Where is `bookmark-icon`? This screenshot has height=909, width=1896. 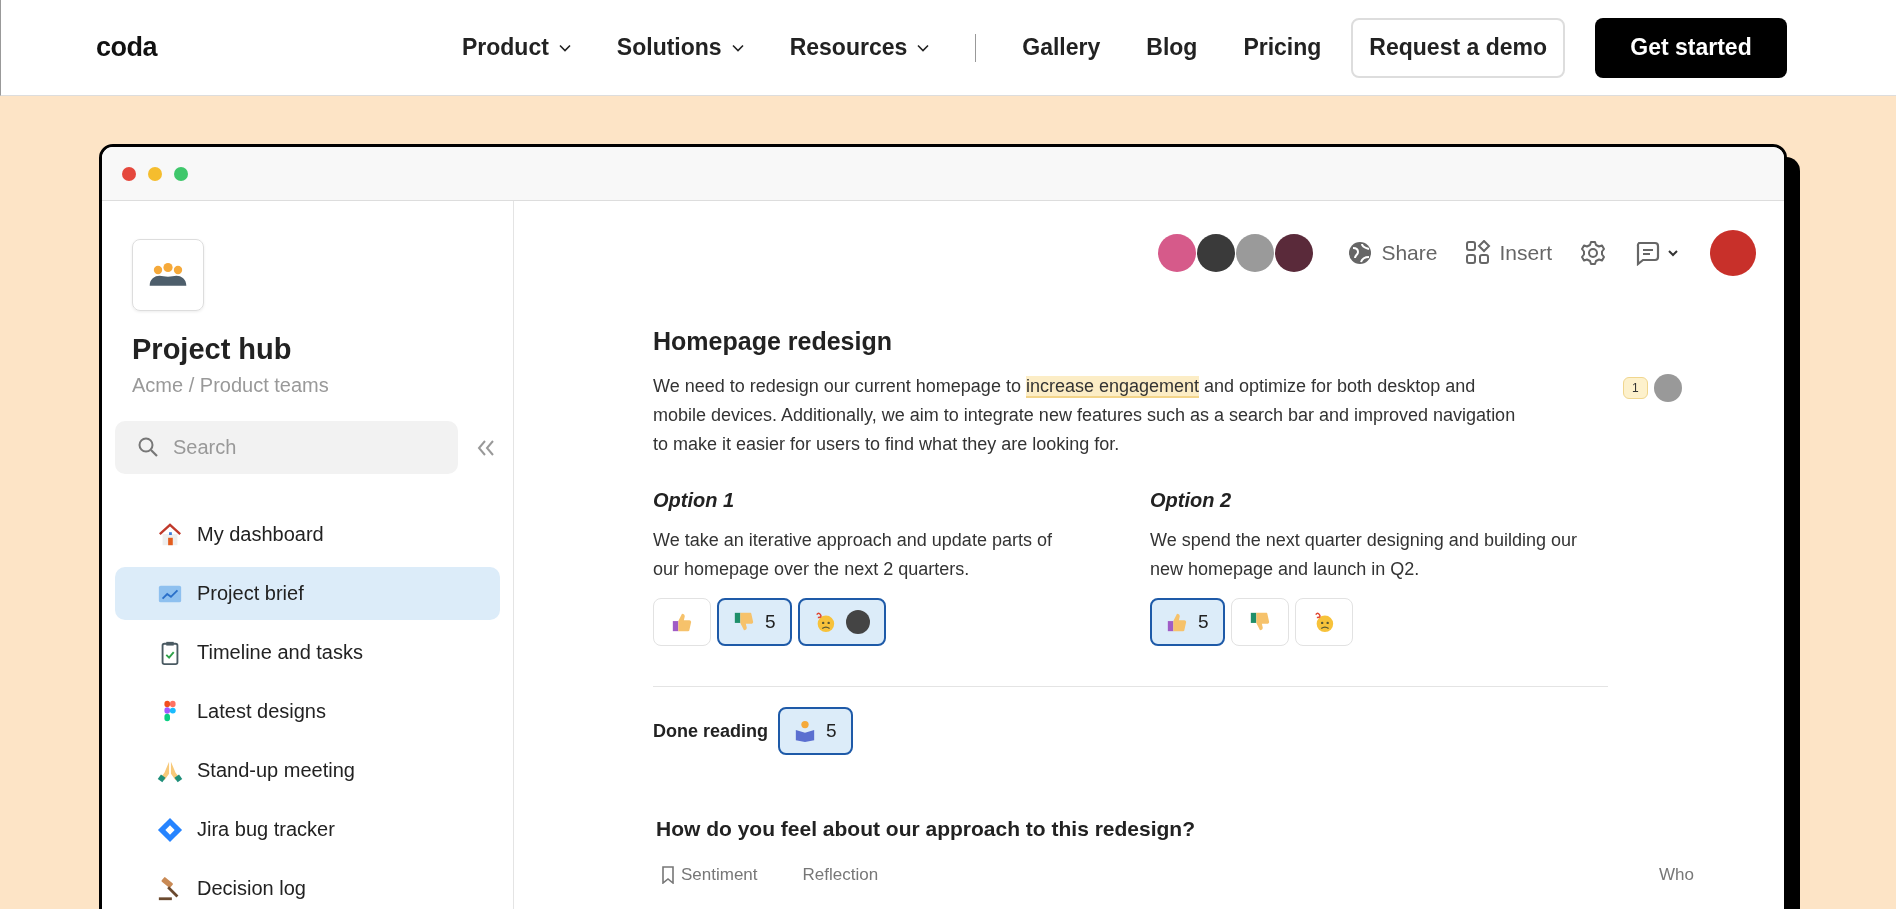
bookmark-icon is located at coordinates (668, 875).